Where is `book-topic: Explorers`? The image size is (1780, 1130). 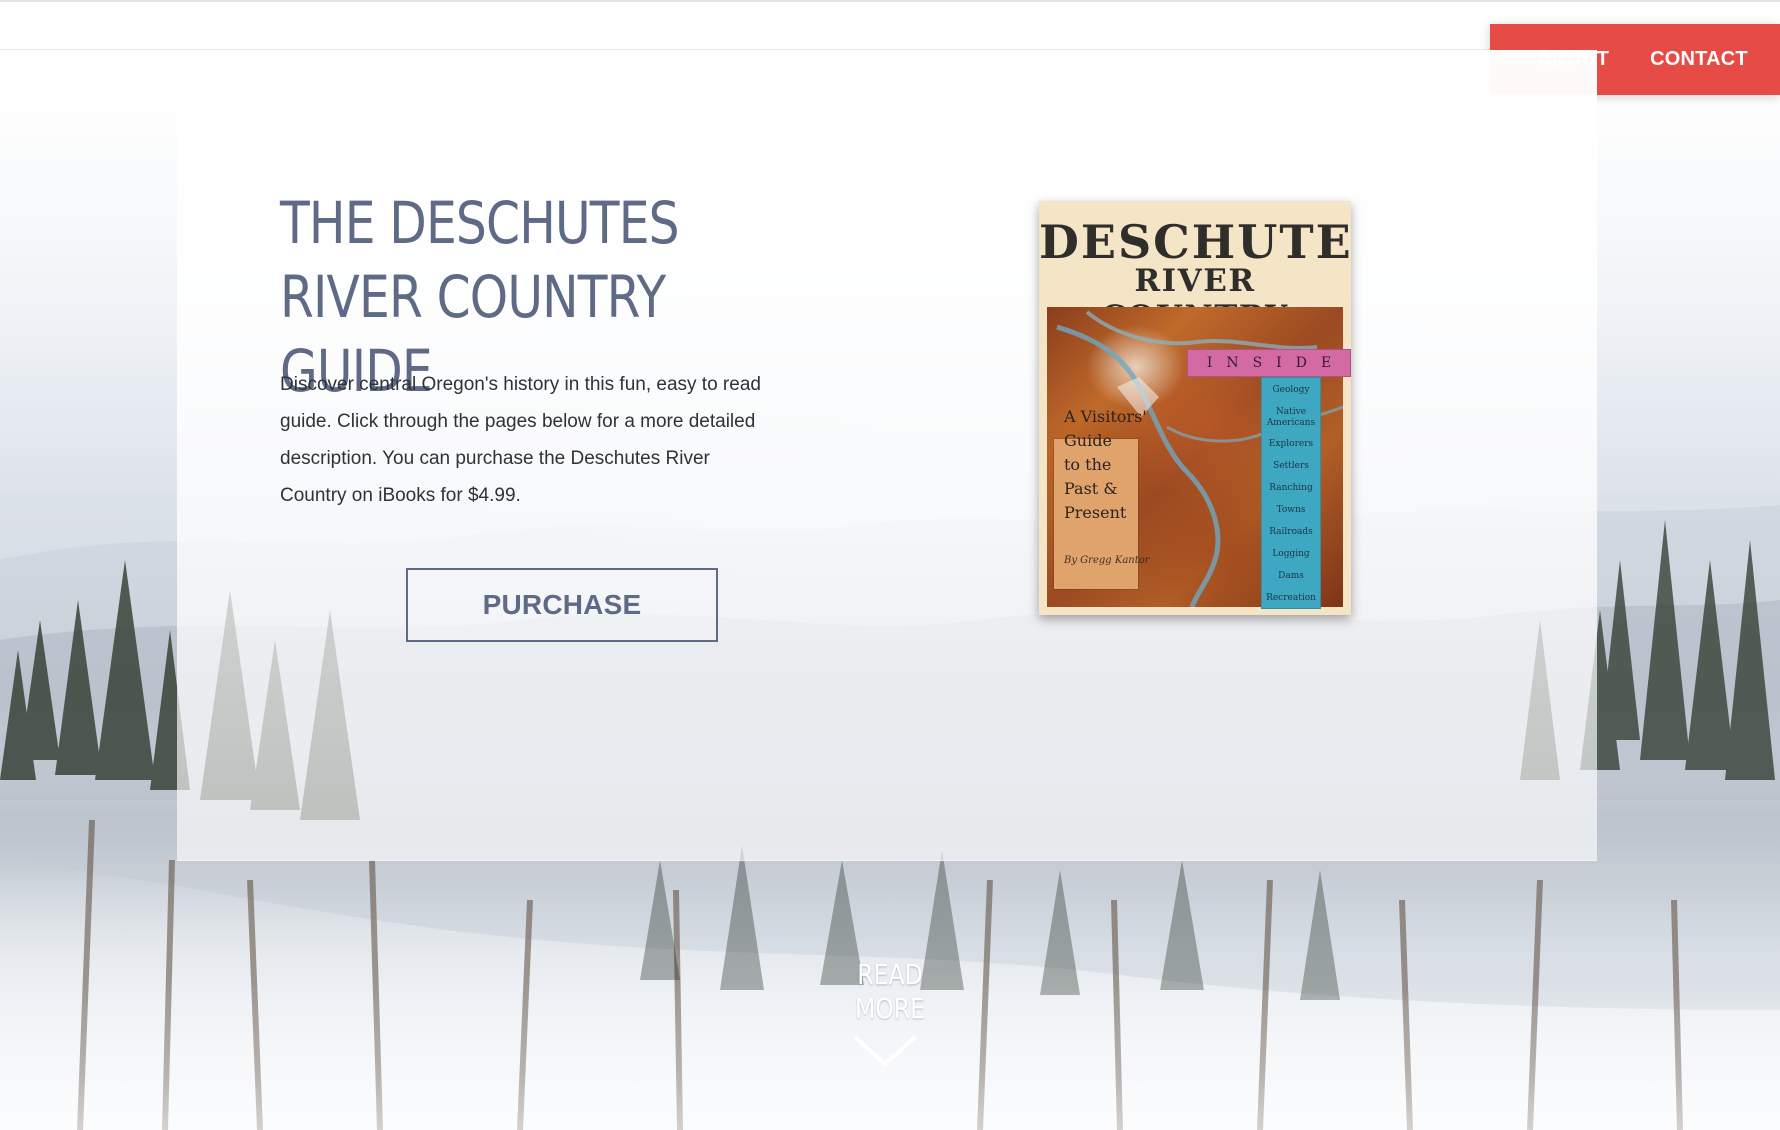 book-topic: Explorers is located at coordinates (1291, 444).